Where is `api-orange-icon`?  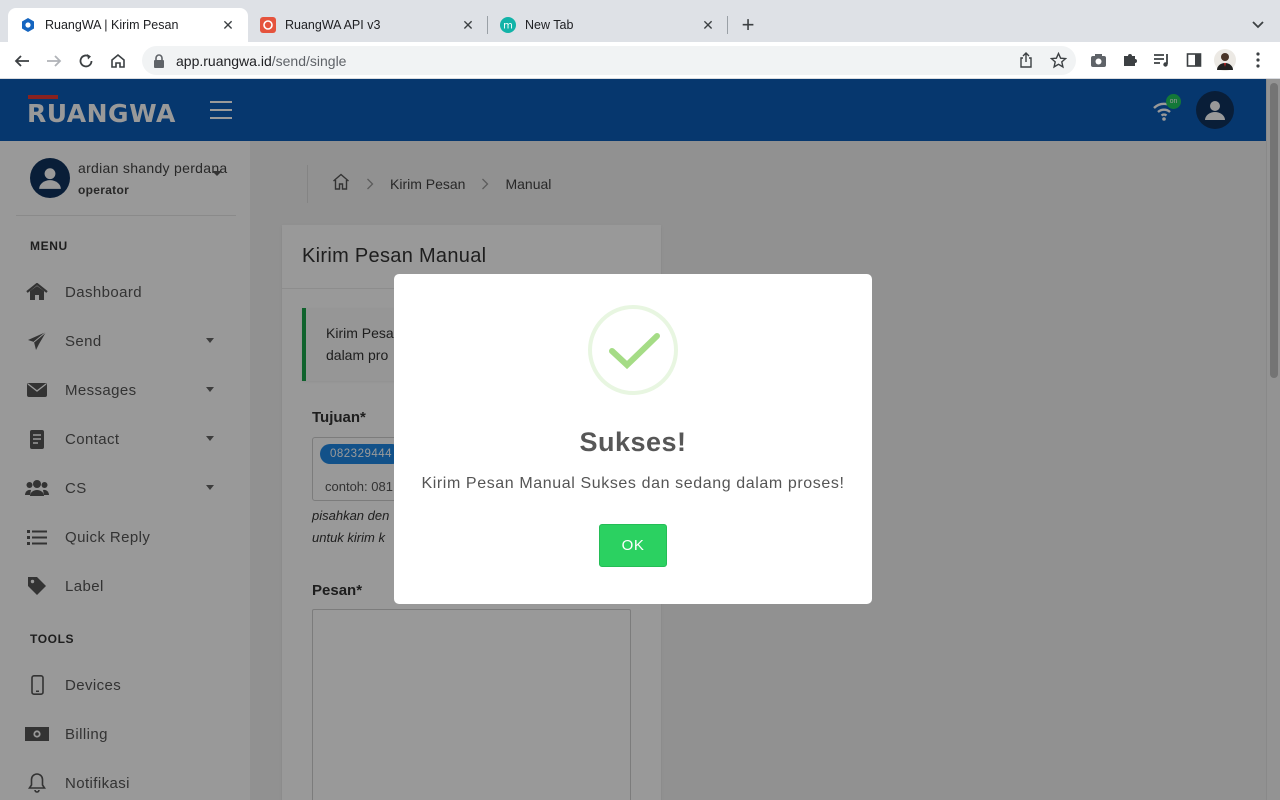 api-orange-icon is located at coordinates (268, 25).